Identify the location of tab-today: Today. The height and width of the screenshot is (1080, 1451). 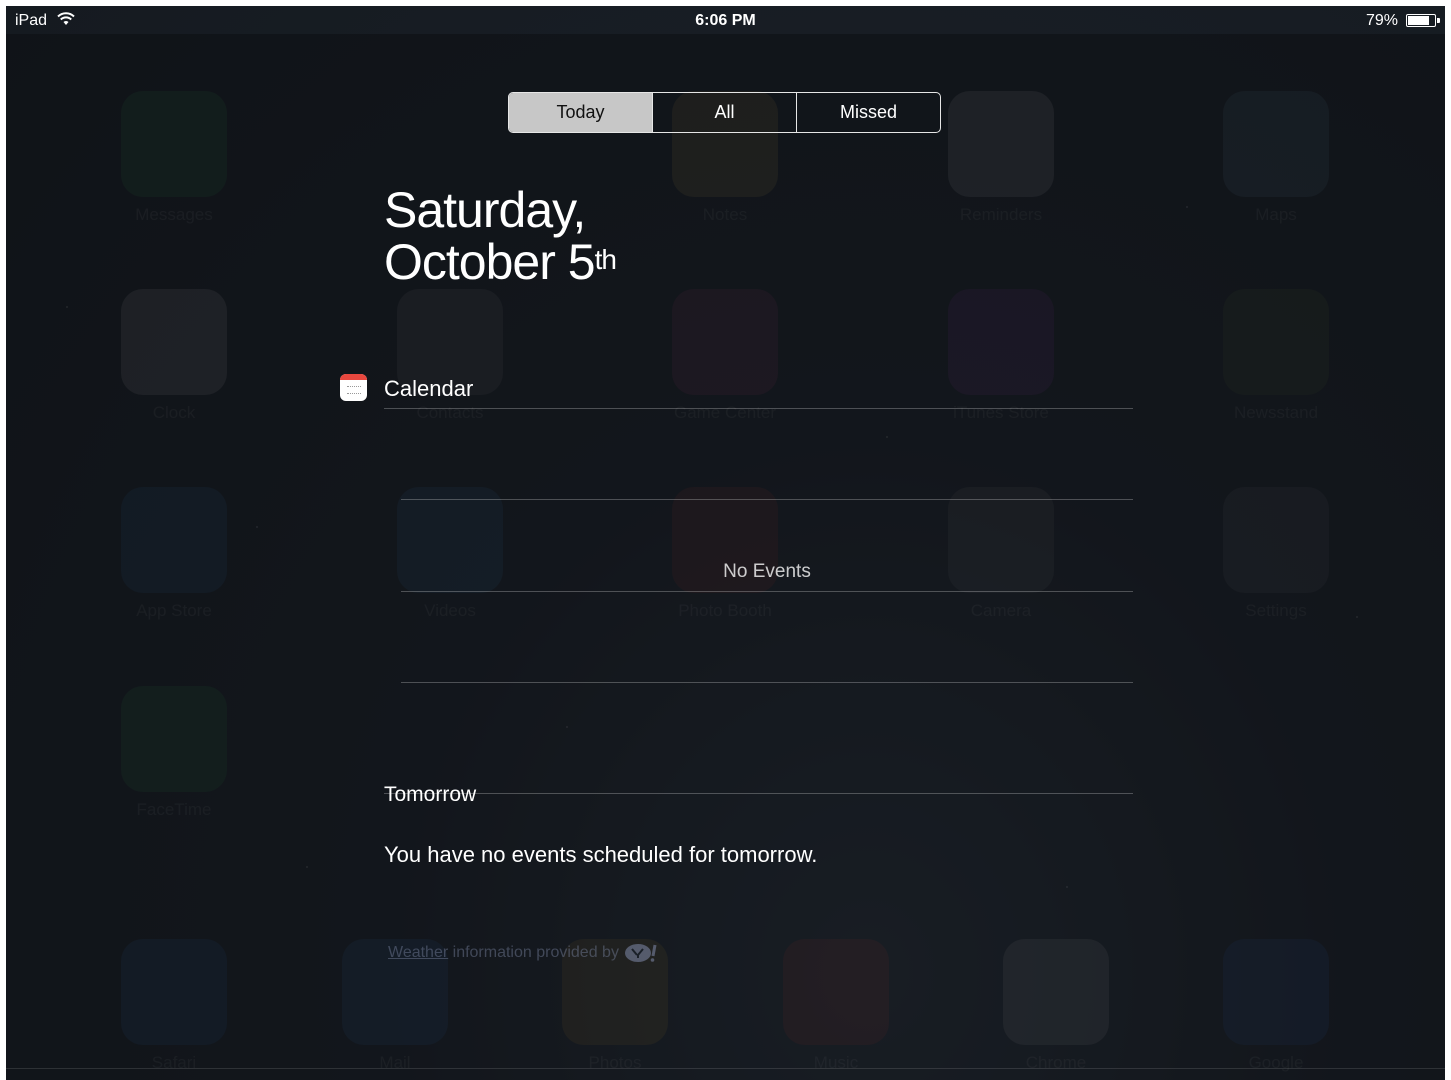
(581, 112).